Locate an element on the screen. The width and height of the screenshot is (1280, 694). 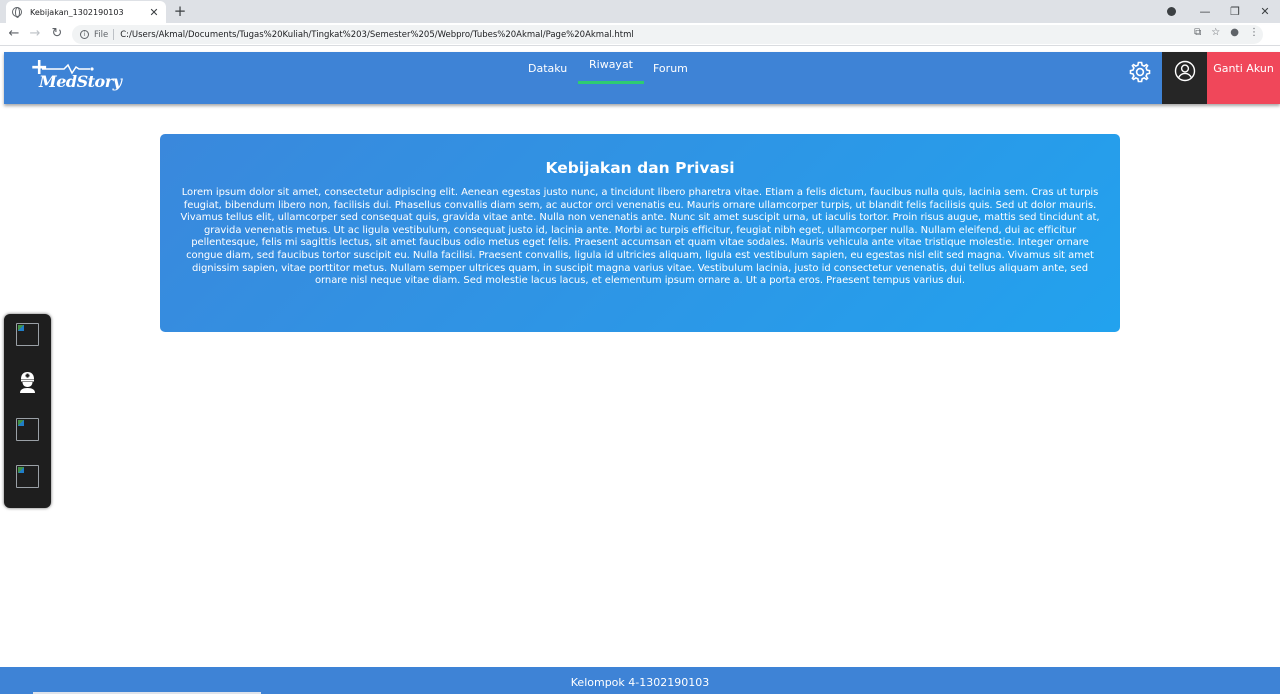
page-footer: Kelompok 4-1302190103 is located at coordinates (640, 680).